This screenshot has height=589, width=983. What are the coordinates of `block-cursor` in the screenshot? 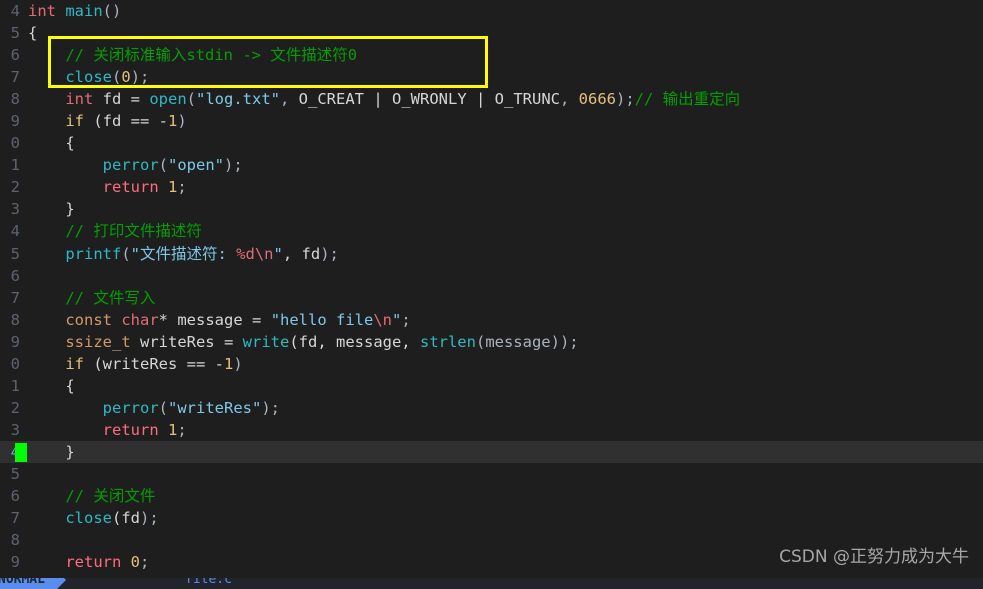 It's located at (21, 452).